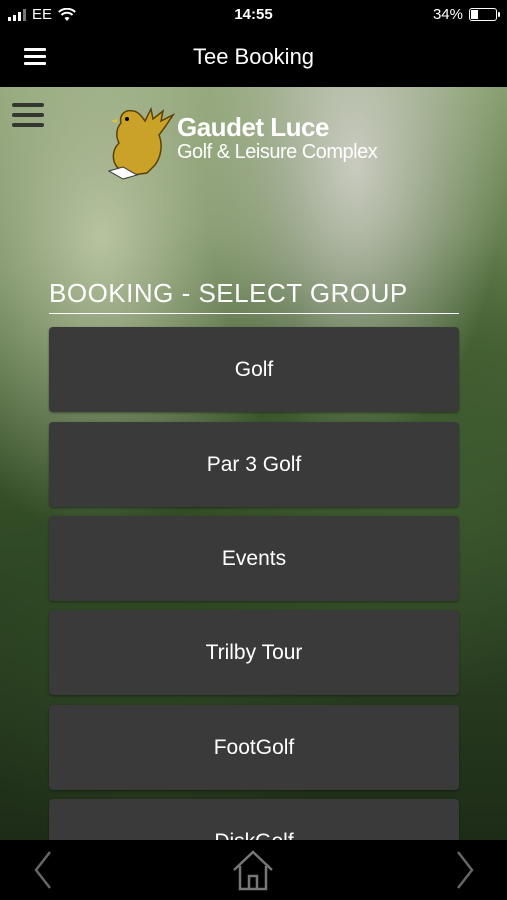 Image resolution: width=507 pixels, height=900 pixels. I want to click on group-button-diskgolf: DiskGolf, so click(254, 819).